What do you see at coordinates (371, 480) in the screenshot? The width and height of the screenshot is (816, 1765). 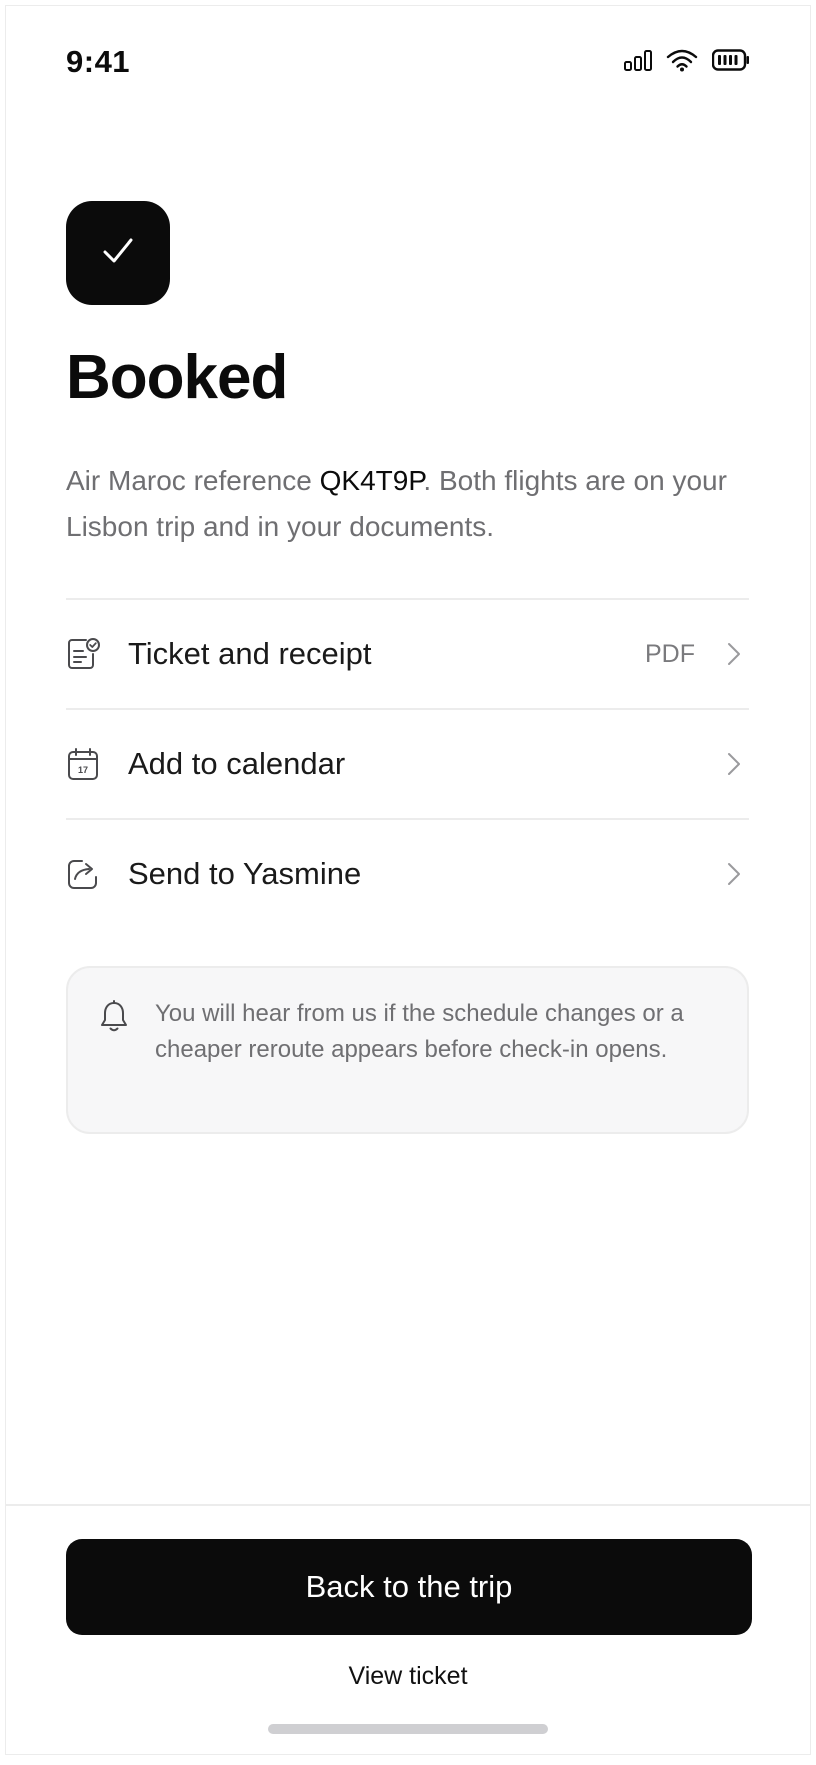 I see `booking-reference: QK4T9P` at bounding box center [371, 480].